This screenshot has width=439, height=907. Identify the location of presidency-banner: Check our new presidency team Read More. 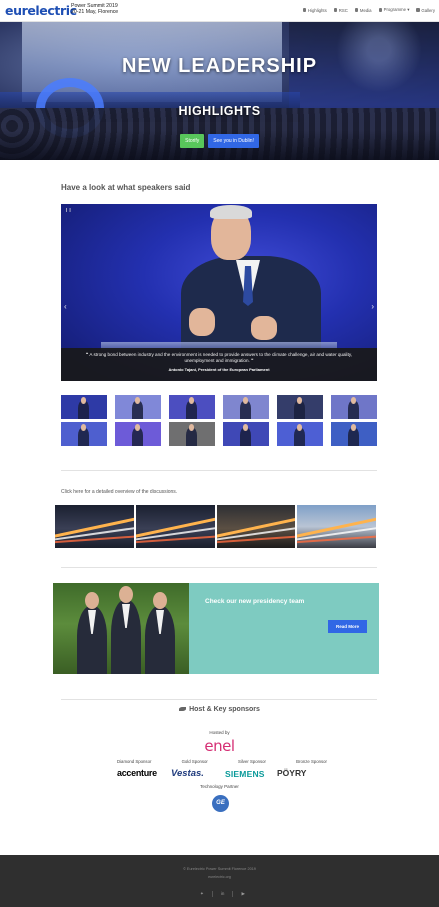
(216, 628).